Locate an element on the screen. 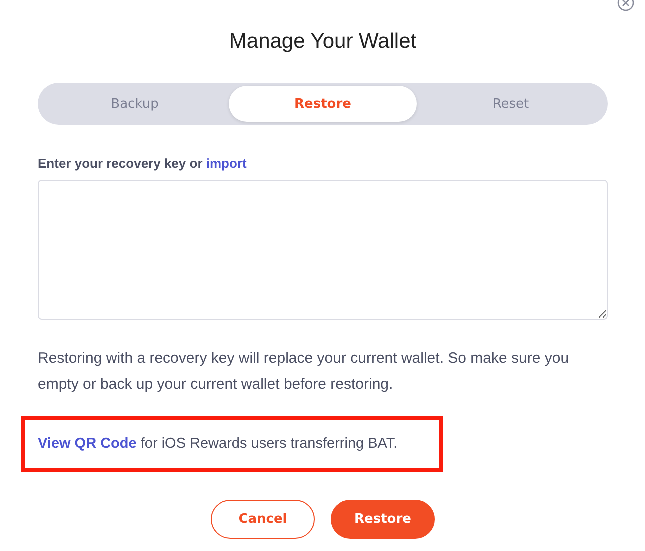 The width and height of the screenshot is (645, 551). tab: Backup is located at coordinates (135, 104).